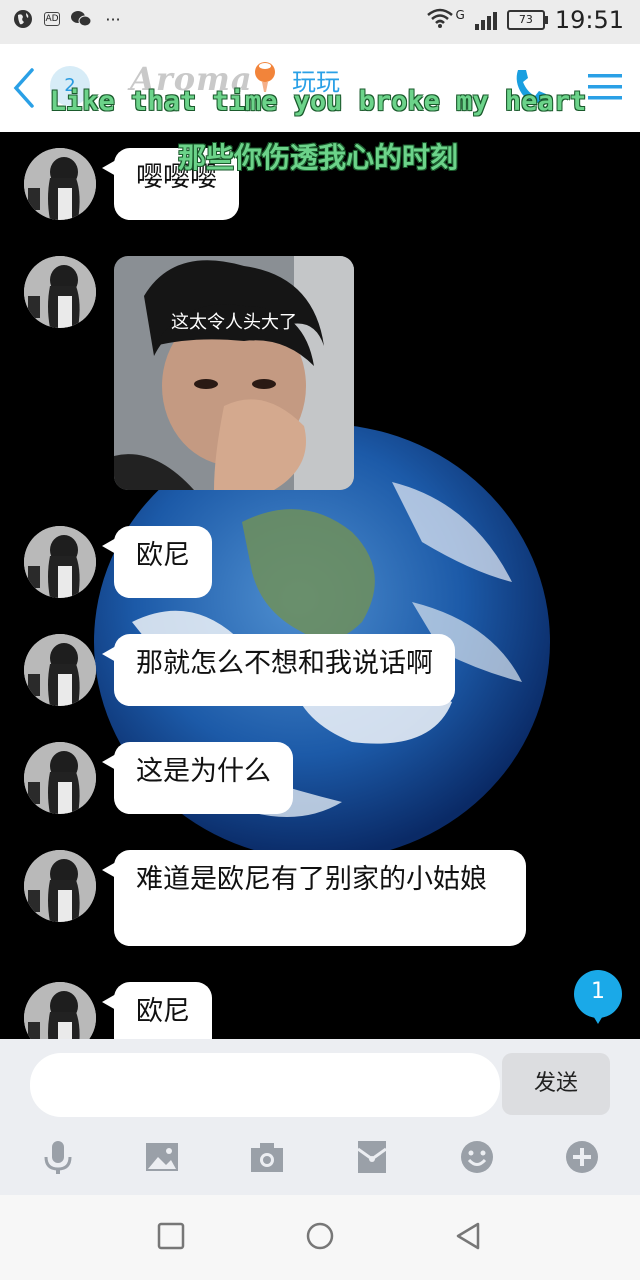 Image resolution: width=640 pixels, height=1280 pixels. What do you see at coordinates (469, 1236) in the screenshot?
I see `back-nav-icon` at bounding box center [469, 1236].